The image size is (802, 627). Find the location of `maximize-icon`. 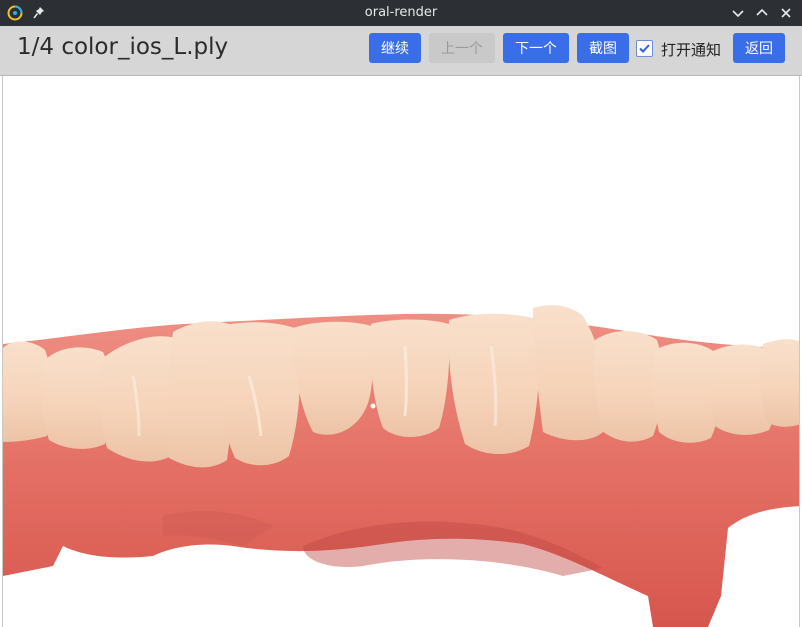

maximize-icon is located at coordinates (762, 13).